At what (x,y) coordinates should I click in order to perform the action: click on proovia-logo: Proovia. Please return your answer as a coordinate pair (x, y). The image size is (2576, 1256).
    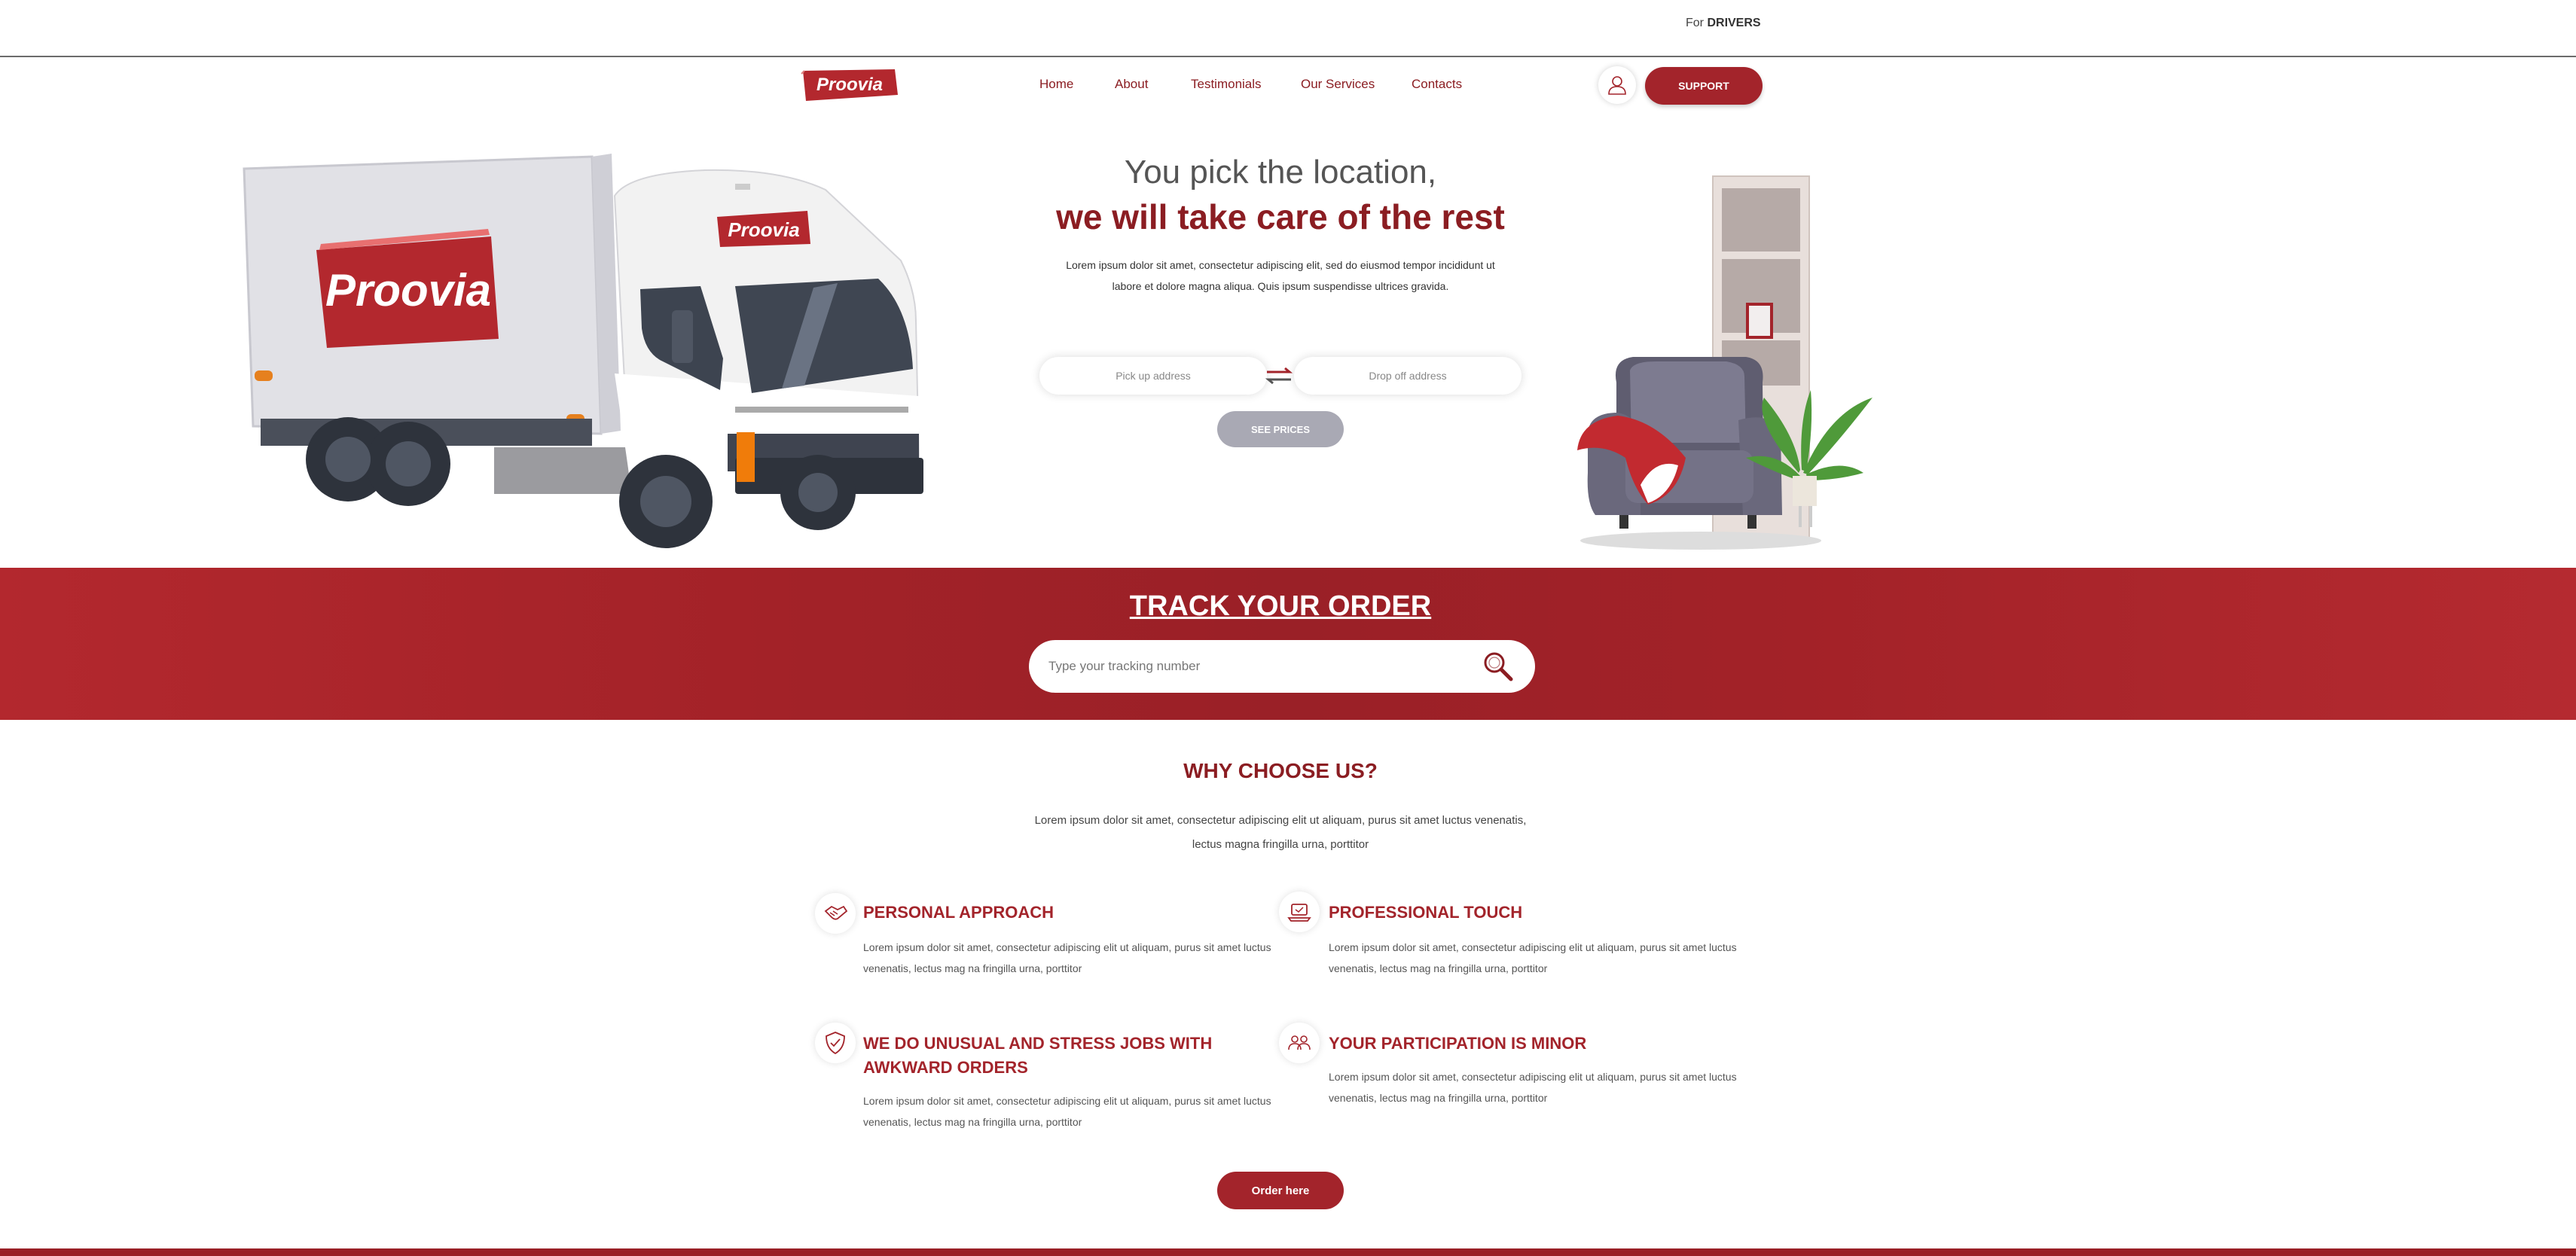
    Looking at the image, I should click on (850, 85).